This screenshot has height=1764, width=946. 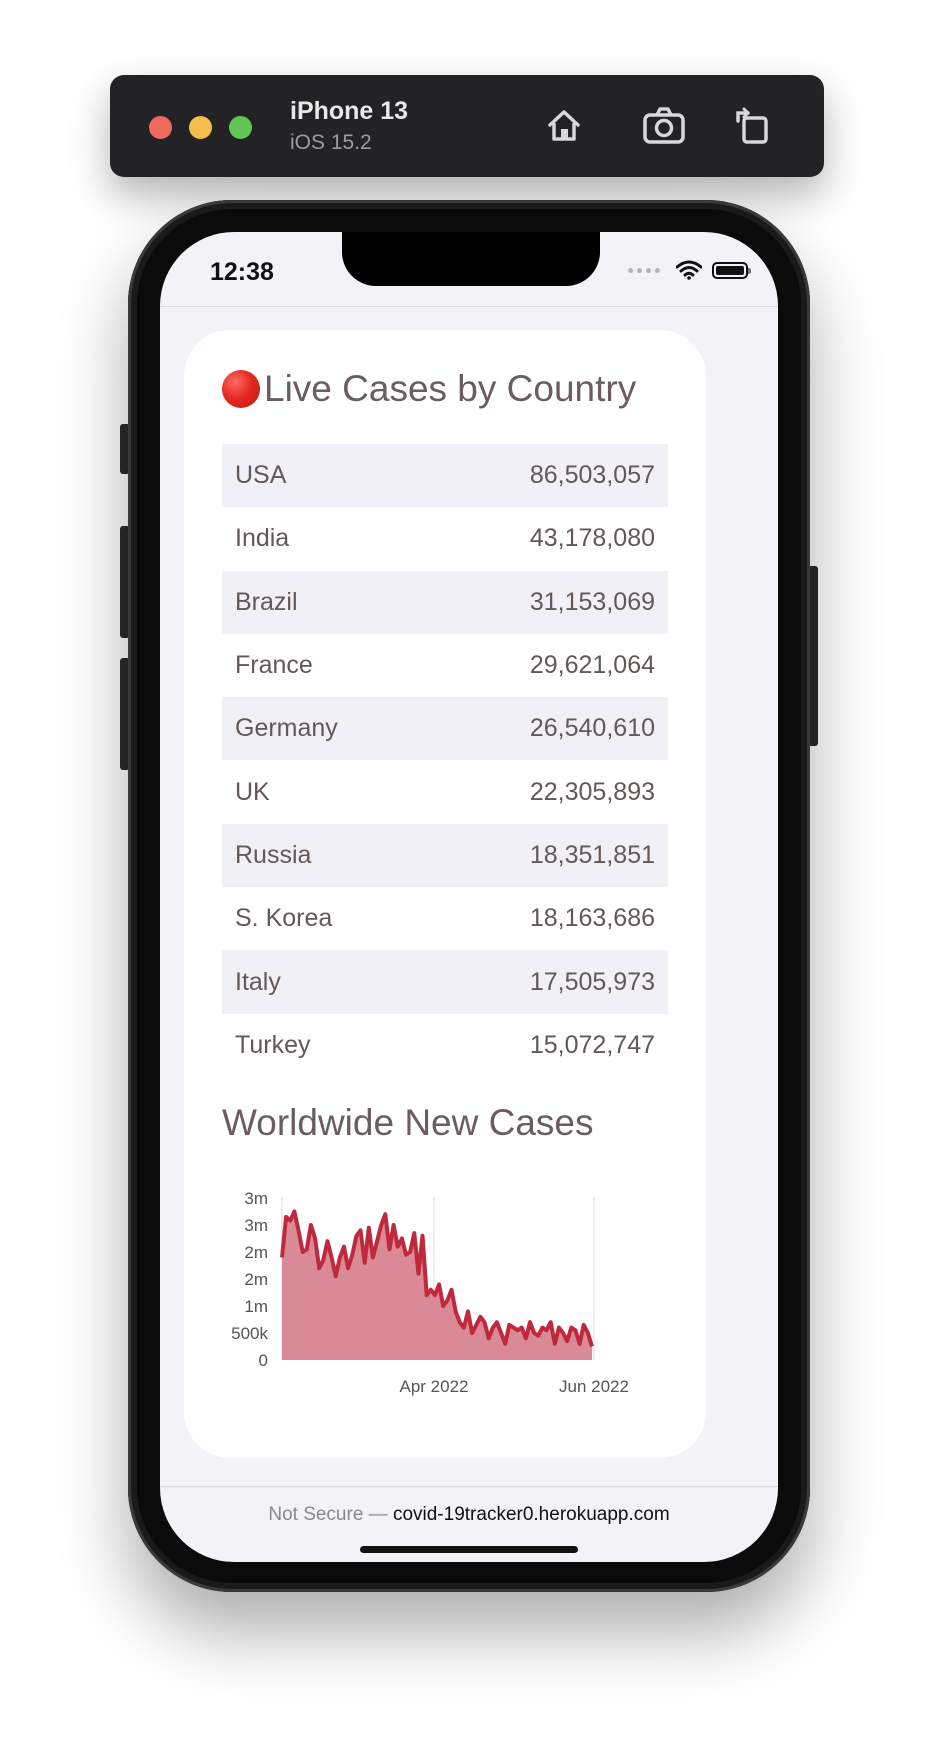 I want to click on signal-dots-icon, so click(x=644, y=270).